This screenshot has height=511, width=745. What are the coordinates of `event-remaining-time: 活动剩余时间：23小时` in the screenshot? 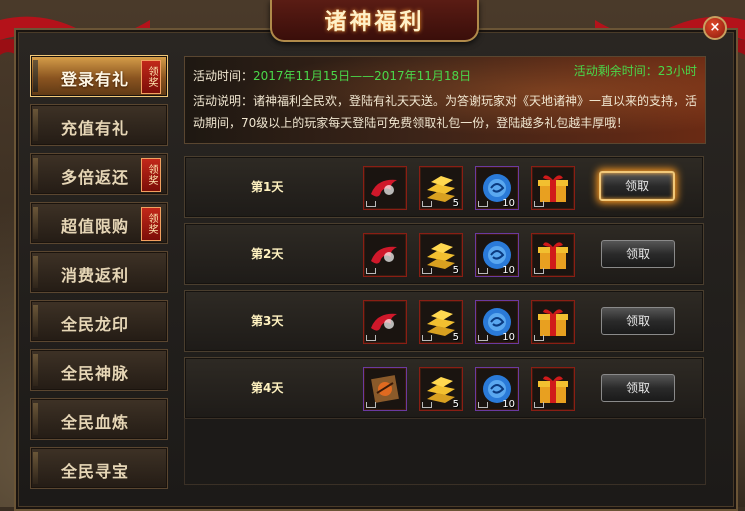 It's located at (635, 71).